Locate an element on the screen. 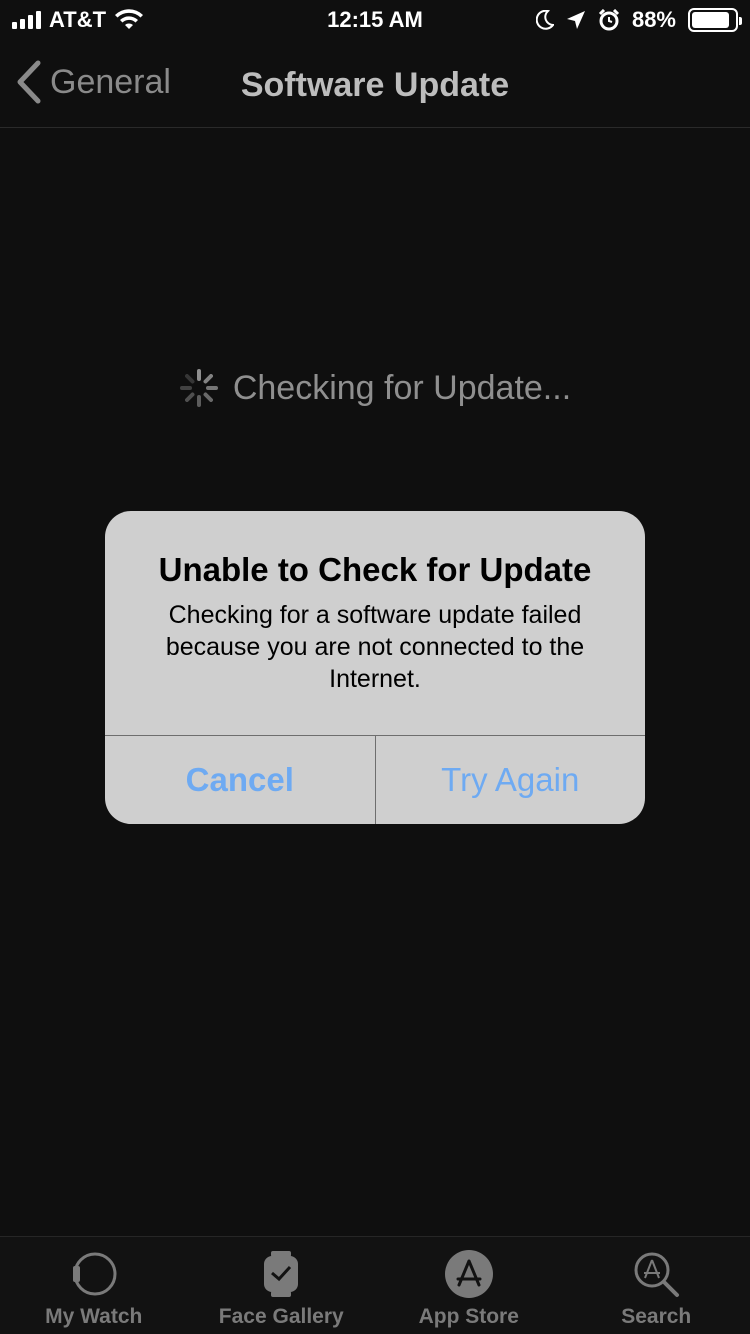 The height and width of the screenshot is (1334, 750). alarm-icon is located at coordinates (609, 20).